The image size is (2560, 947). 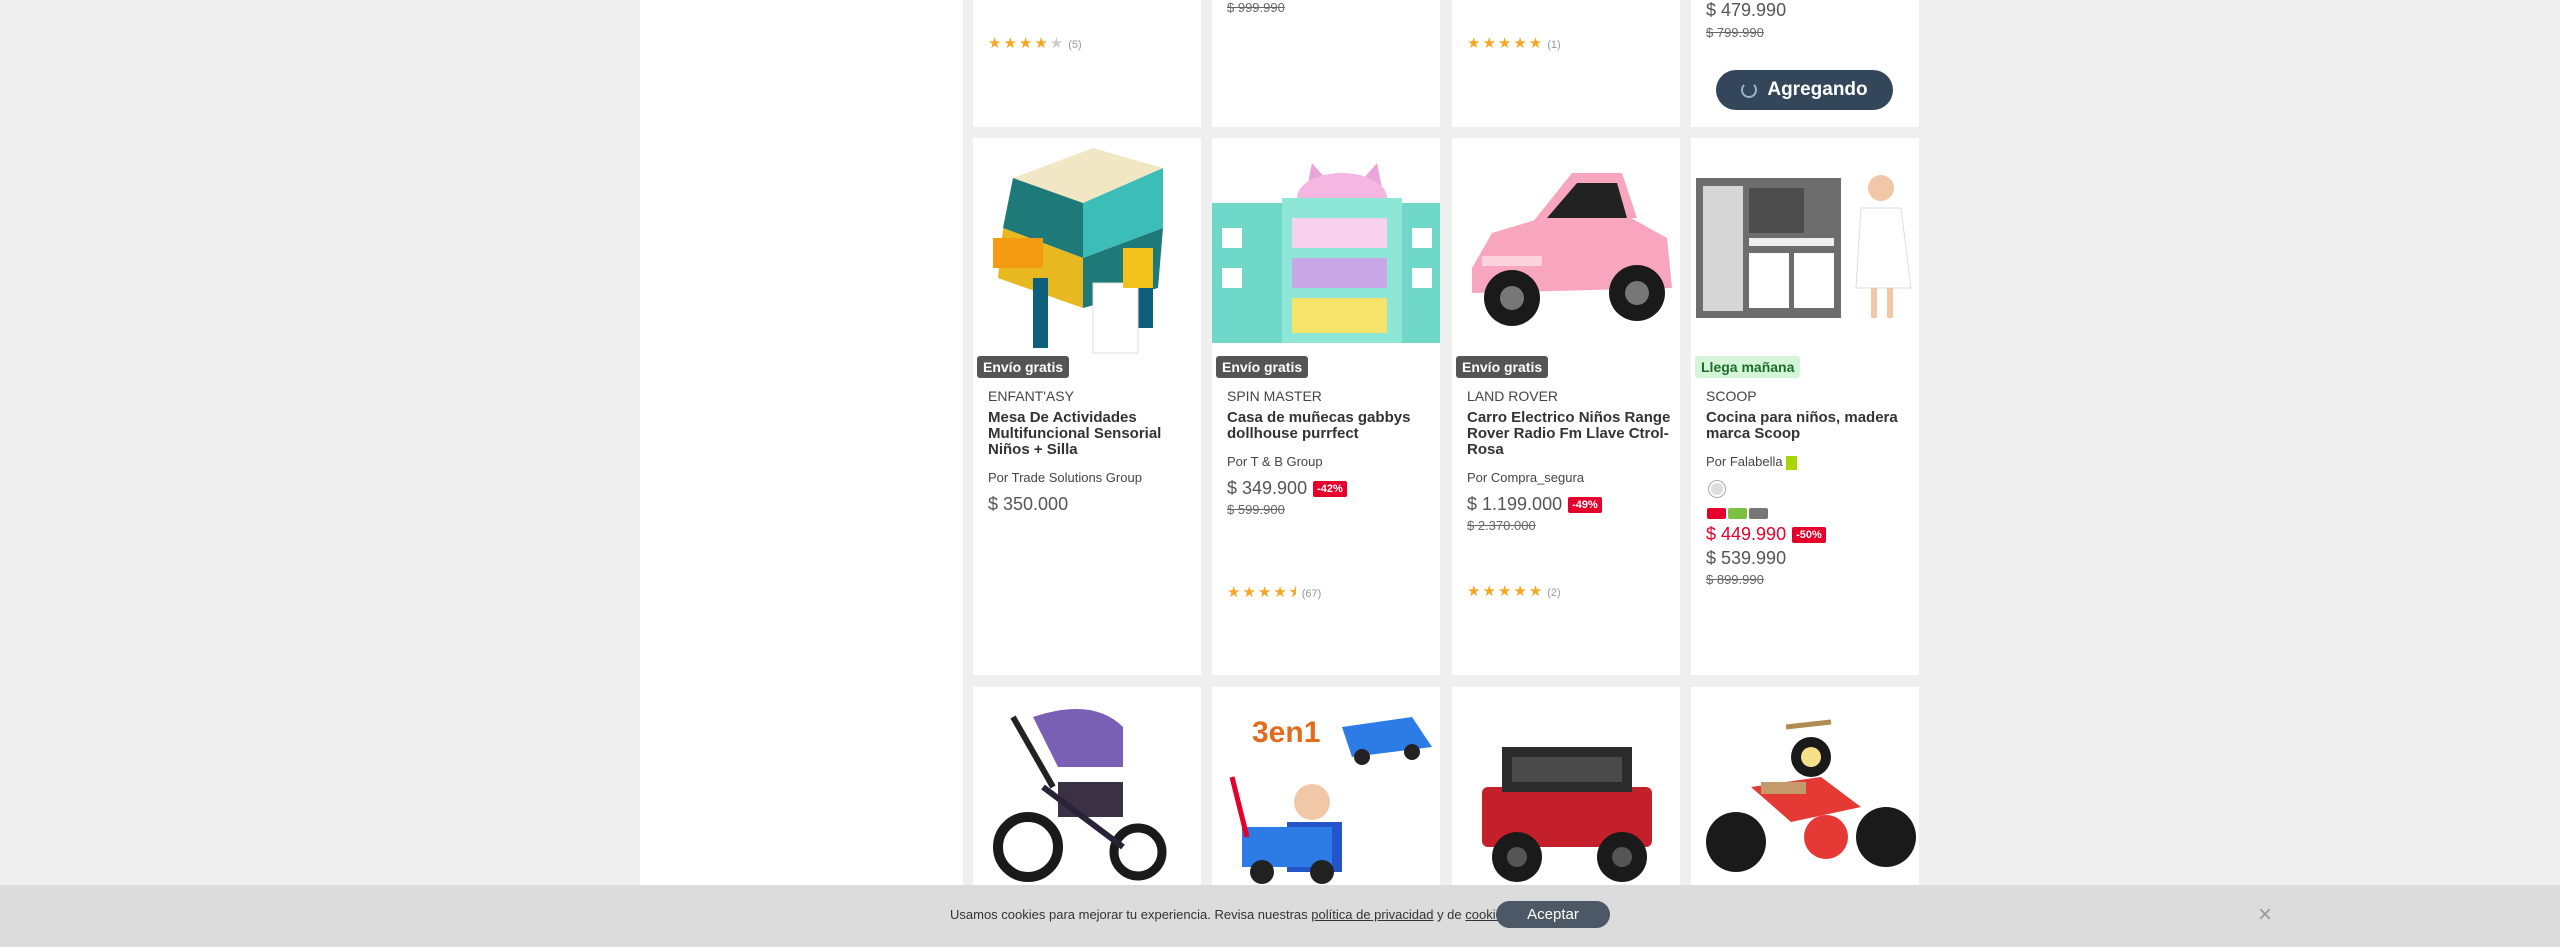 What do you see at coordinates (1808, 426) in the screenshot?
I see `product-title: Cocina para niños, madera marca Scoop` at bounding box center [1808, 426].